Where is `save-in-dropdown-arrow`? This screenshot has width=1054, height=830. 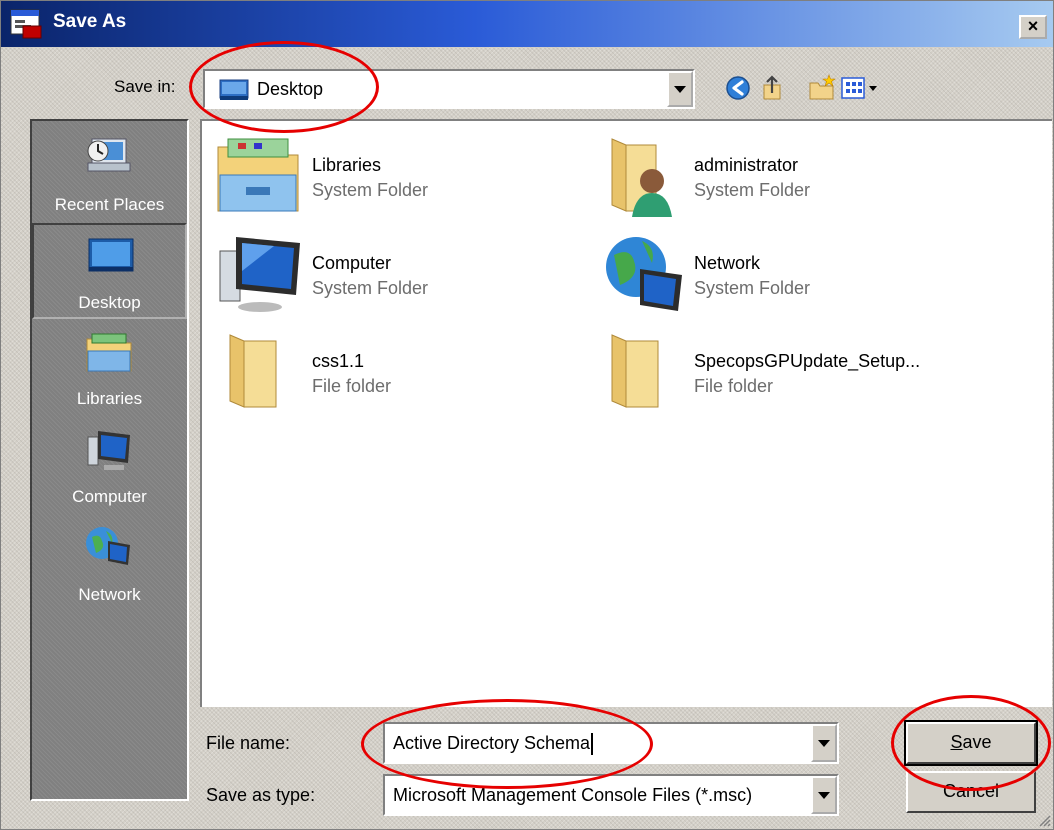 save-in-dropdown-arrow is located at coordinates (680, 89).